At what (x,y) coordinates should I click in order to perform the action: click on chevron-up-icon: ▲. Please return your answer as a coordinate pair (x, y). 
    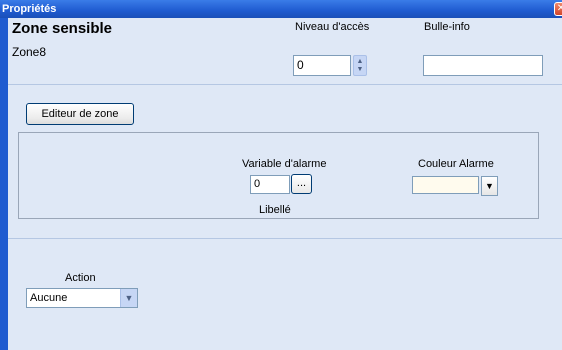
    Looking at the image, I should click on (360, 62).